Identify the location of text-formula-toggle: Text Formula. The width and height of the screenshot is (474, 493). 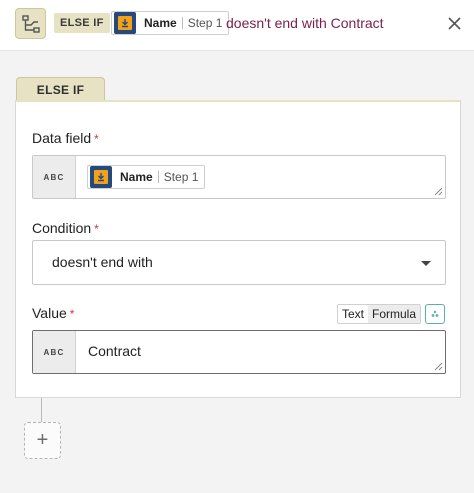
(379, 314).